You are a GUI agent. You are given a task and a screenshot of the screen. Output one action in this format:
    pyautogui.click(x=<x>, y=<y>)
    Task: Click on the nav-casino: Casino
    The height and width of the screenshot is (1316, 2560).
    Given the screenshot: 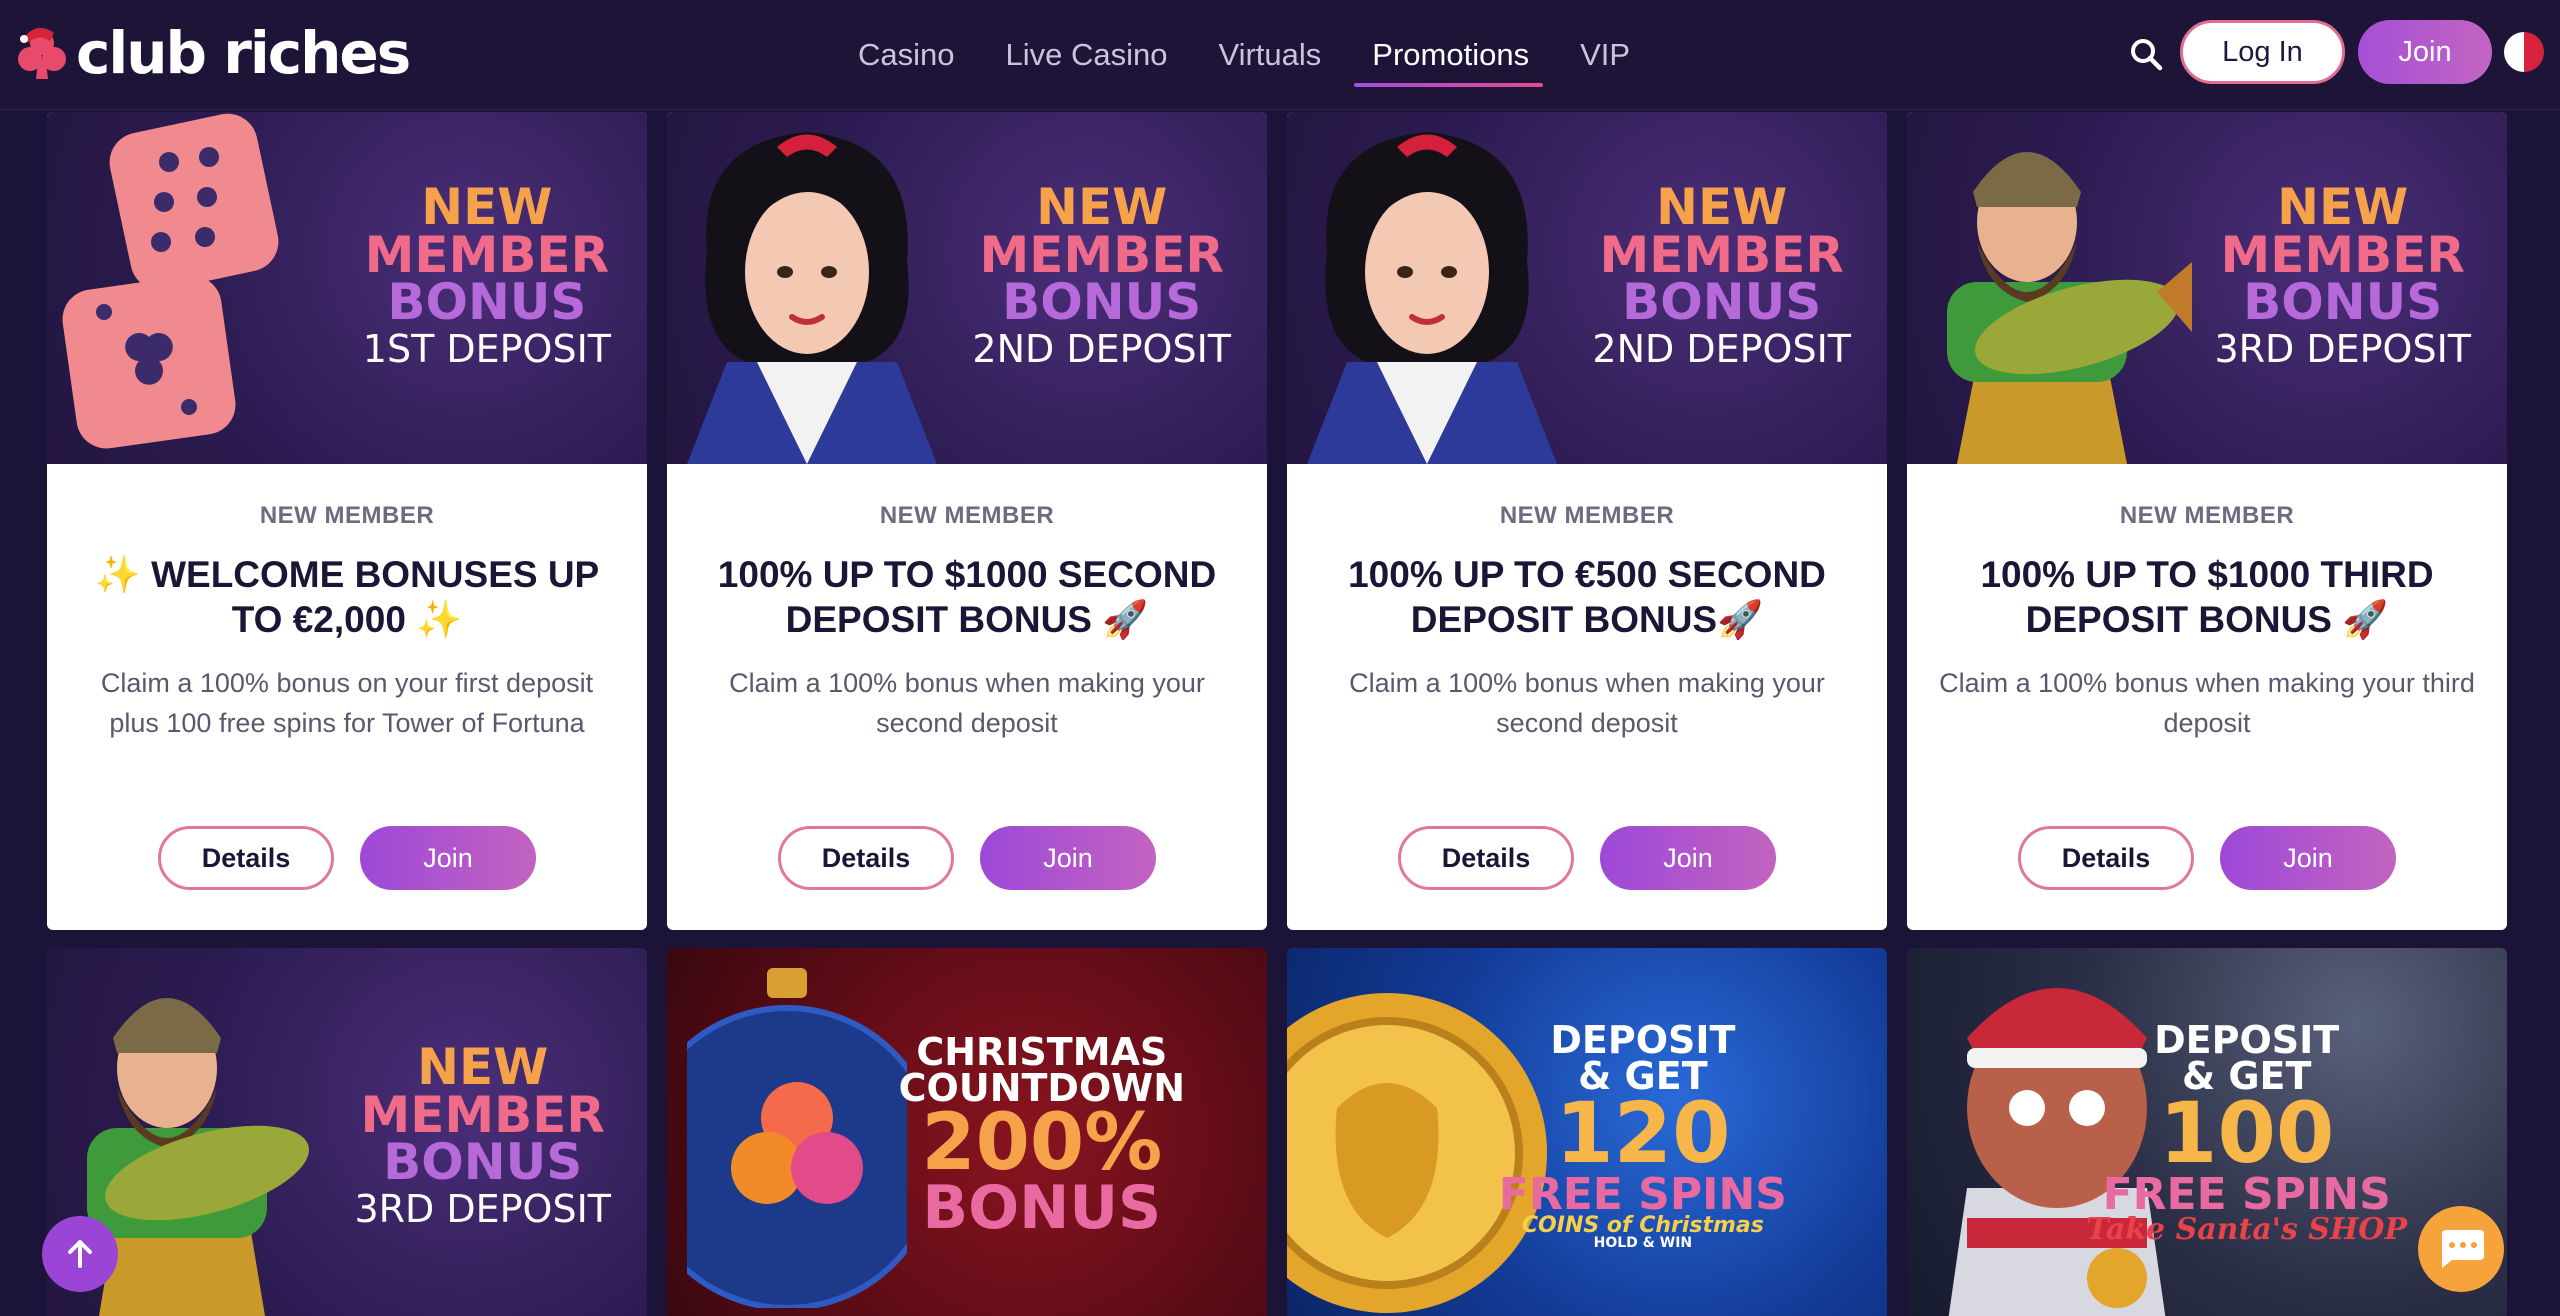 What is the action you would take?
    pyautogui.click(x=906, y=55)
    